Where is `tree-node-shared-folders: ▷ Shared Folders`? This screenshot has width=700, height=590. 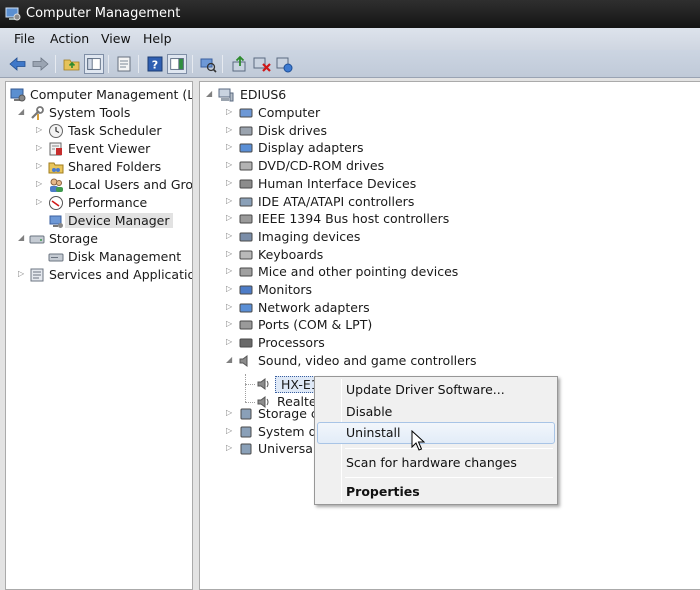
tree-node-shared-folders: ▷ Shared Folders is located at coordinates (99, 167).